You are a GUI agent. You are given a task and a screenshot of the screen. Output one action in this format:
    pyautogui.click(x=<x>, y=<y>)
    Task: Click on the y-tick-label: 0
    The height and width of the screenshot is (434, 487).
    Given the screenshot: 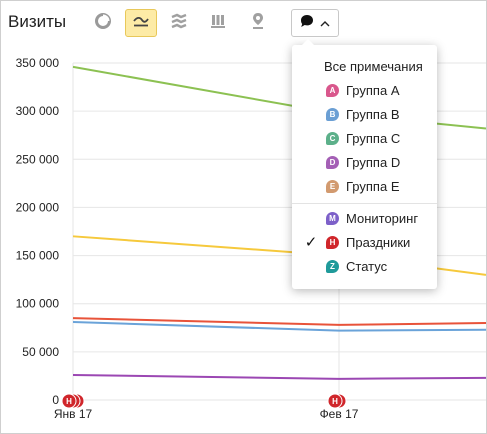 What is the action you would take?
    pyautogui.click(x=55, y=400)
    